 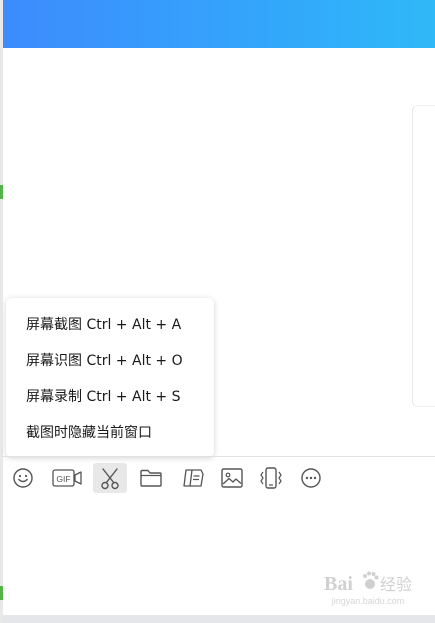 I want to click on emoji-button, so click(x=23, y=478).